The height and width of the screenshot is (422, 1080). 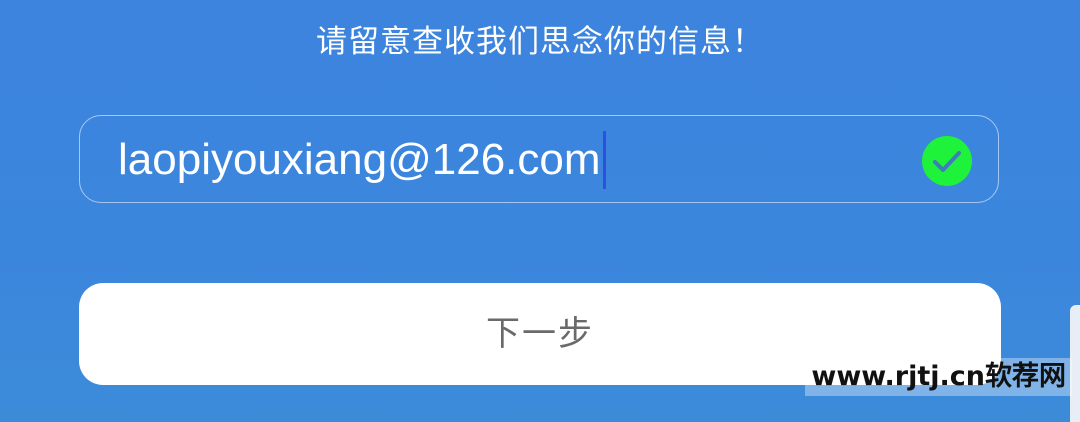 I want to click on email-value: laopiyouxiang@126.com, so click(x=359, y=160).